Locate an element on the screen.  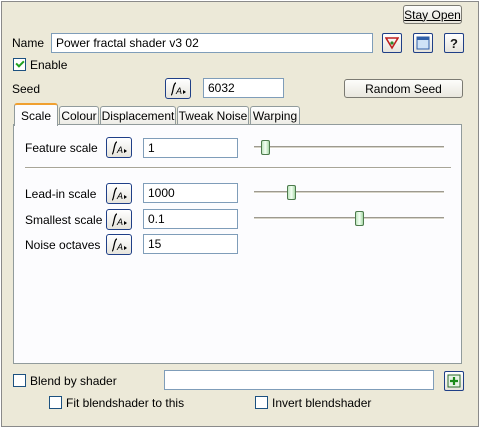
enable-checkbox is located at coordinates (19, 64).